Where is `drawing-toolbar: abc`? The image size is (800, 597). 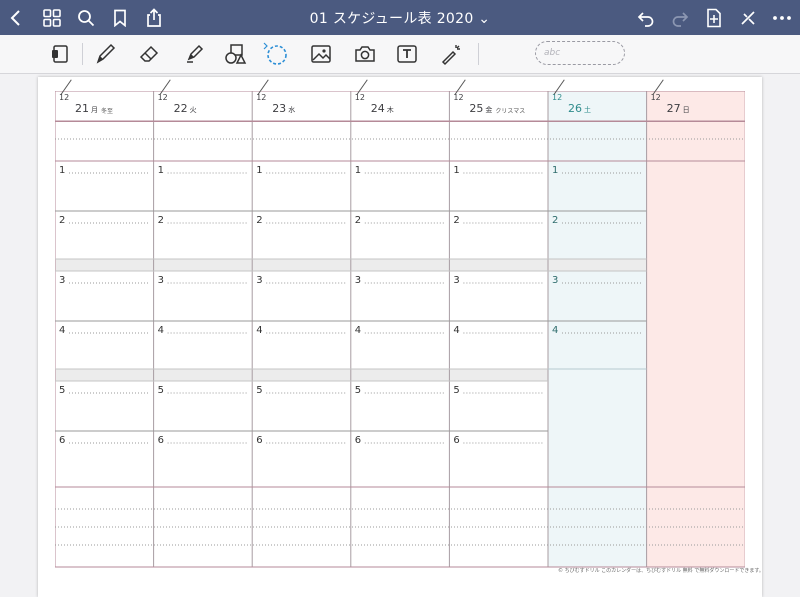 drawing-toolbar: abc is located at coordinates (400, 54).